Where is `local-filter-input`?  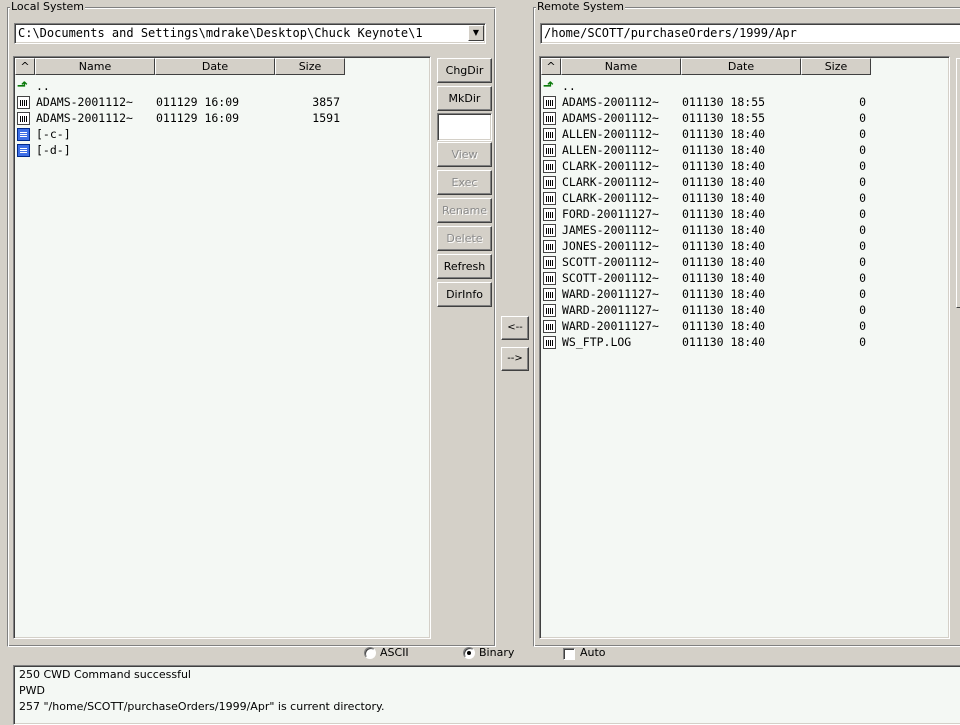 local-filter-input is located at coordinates (464, 127).